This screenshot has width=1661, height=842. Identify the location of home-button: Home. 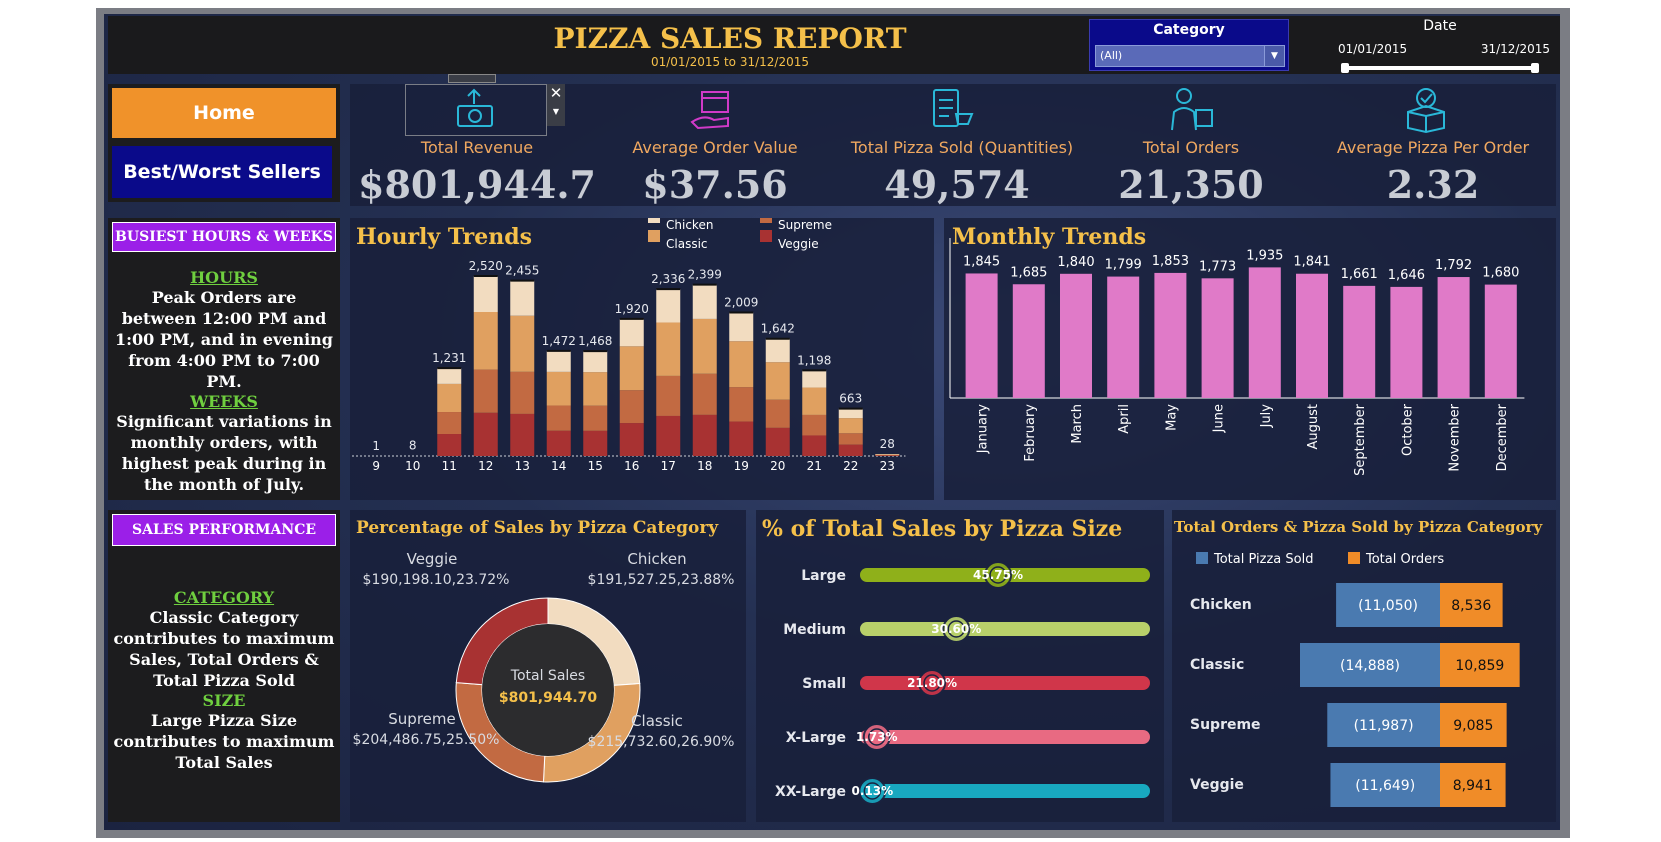
(224, 113).